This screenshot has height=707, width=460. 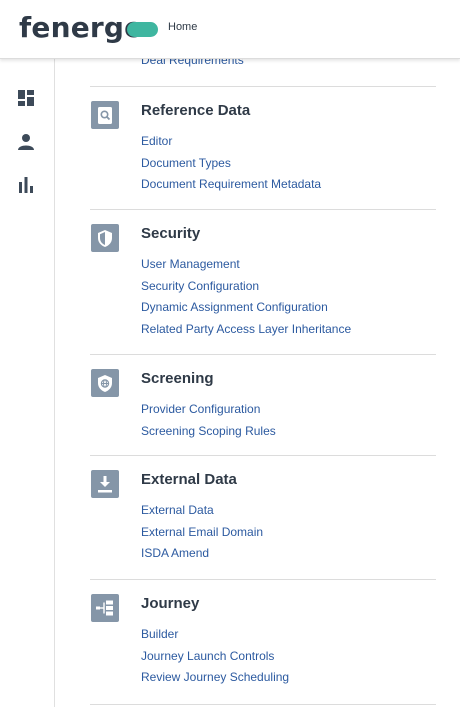 What do you see at coordinates (215, 635) in the screenshot?
I see `builder-link: Builder` at bounding box center [215, 635].